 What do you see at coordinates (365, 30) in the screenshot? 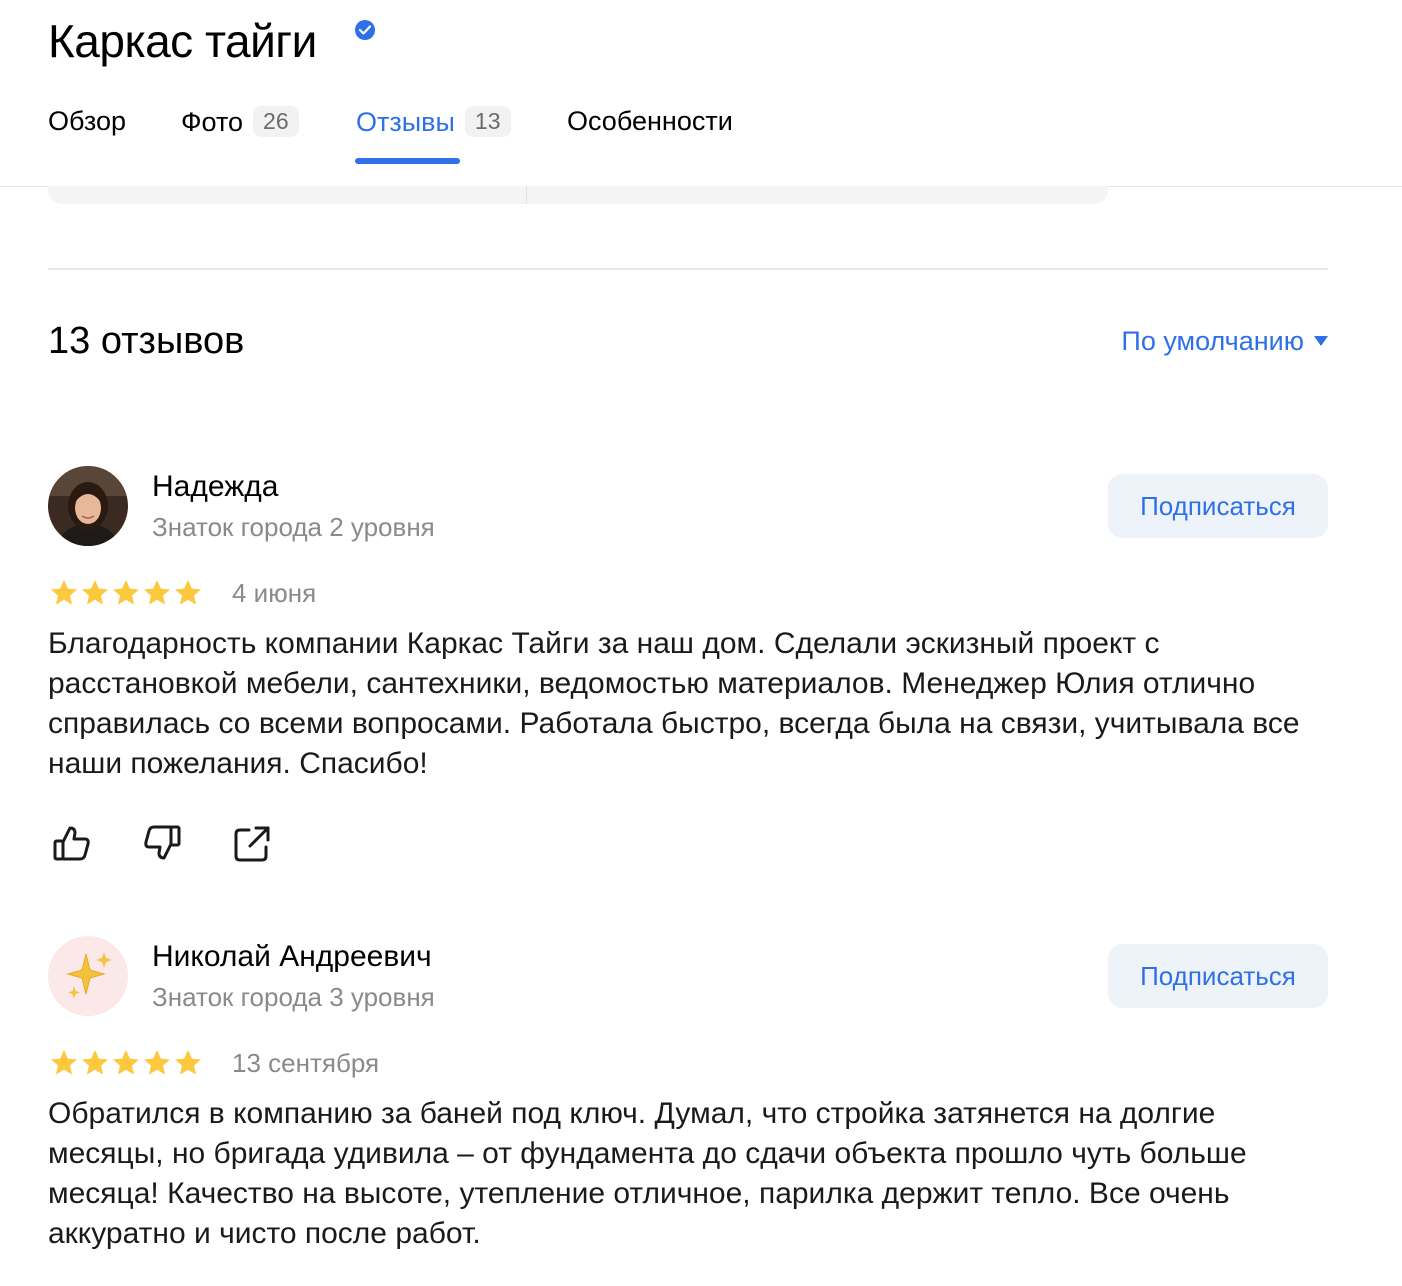
I see `verified-badge-icon` at bounding box center [365, 30].